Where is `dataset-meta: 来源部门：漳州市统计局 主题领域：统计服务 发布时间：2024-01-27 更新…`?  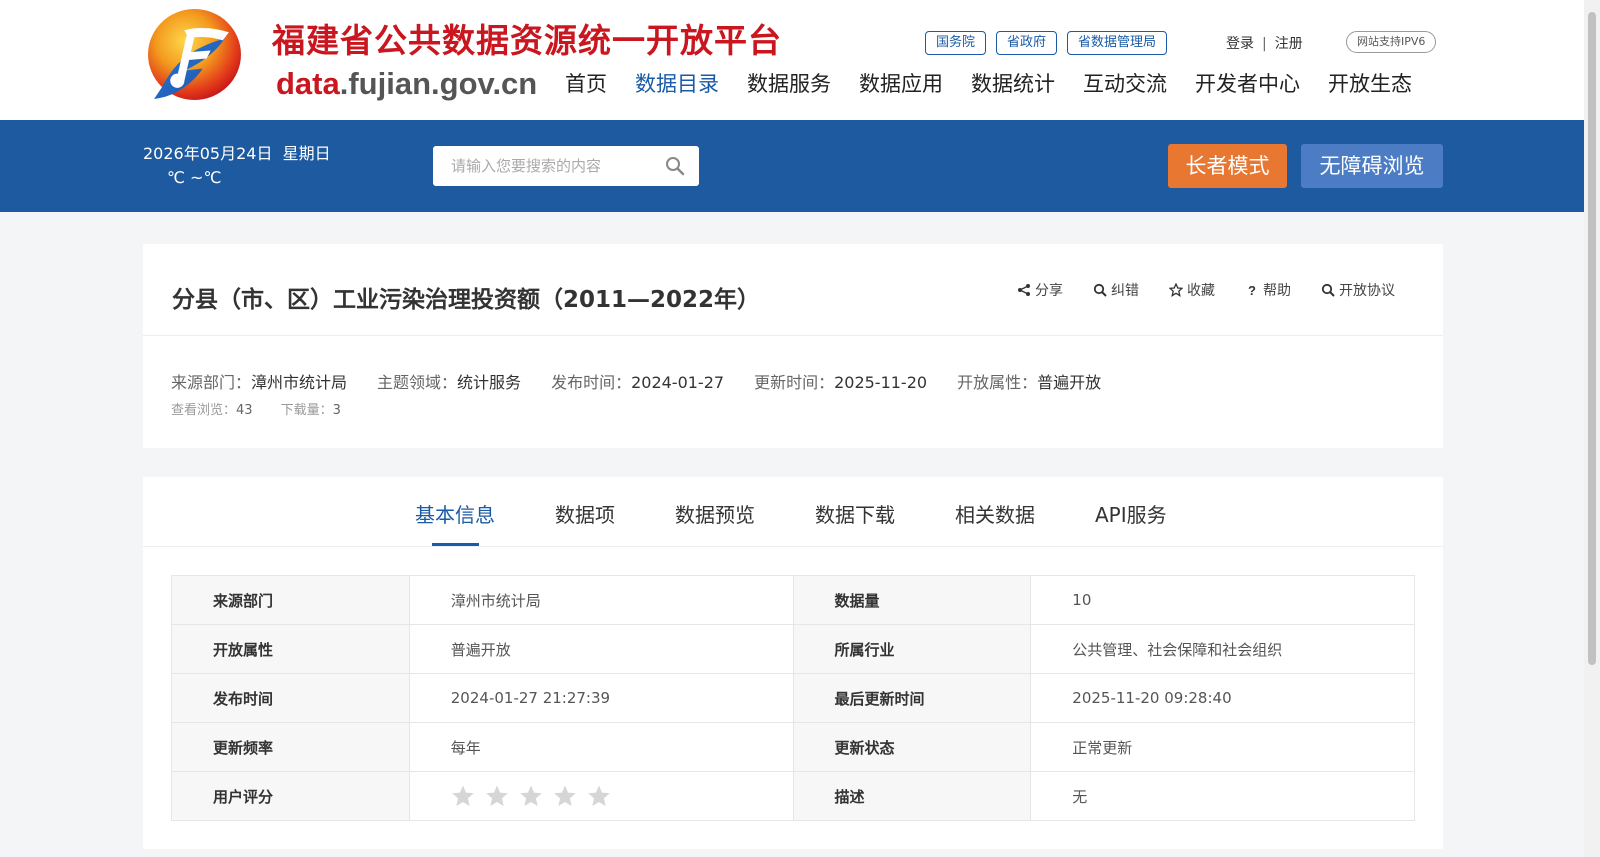
dataset-meta: 来源部门：漳州市统计局 主题领域：统计服务 发布时间：2024-01-27 更新… is located at coordinates (636, 381).